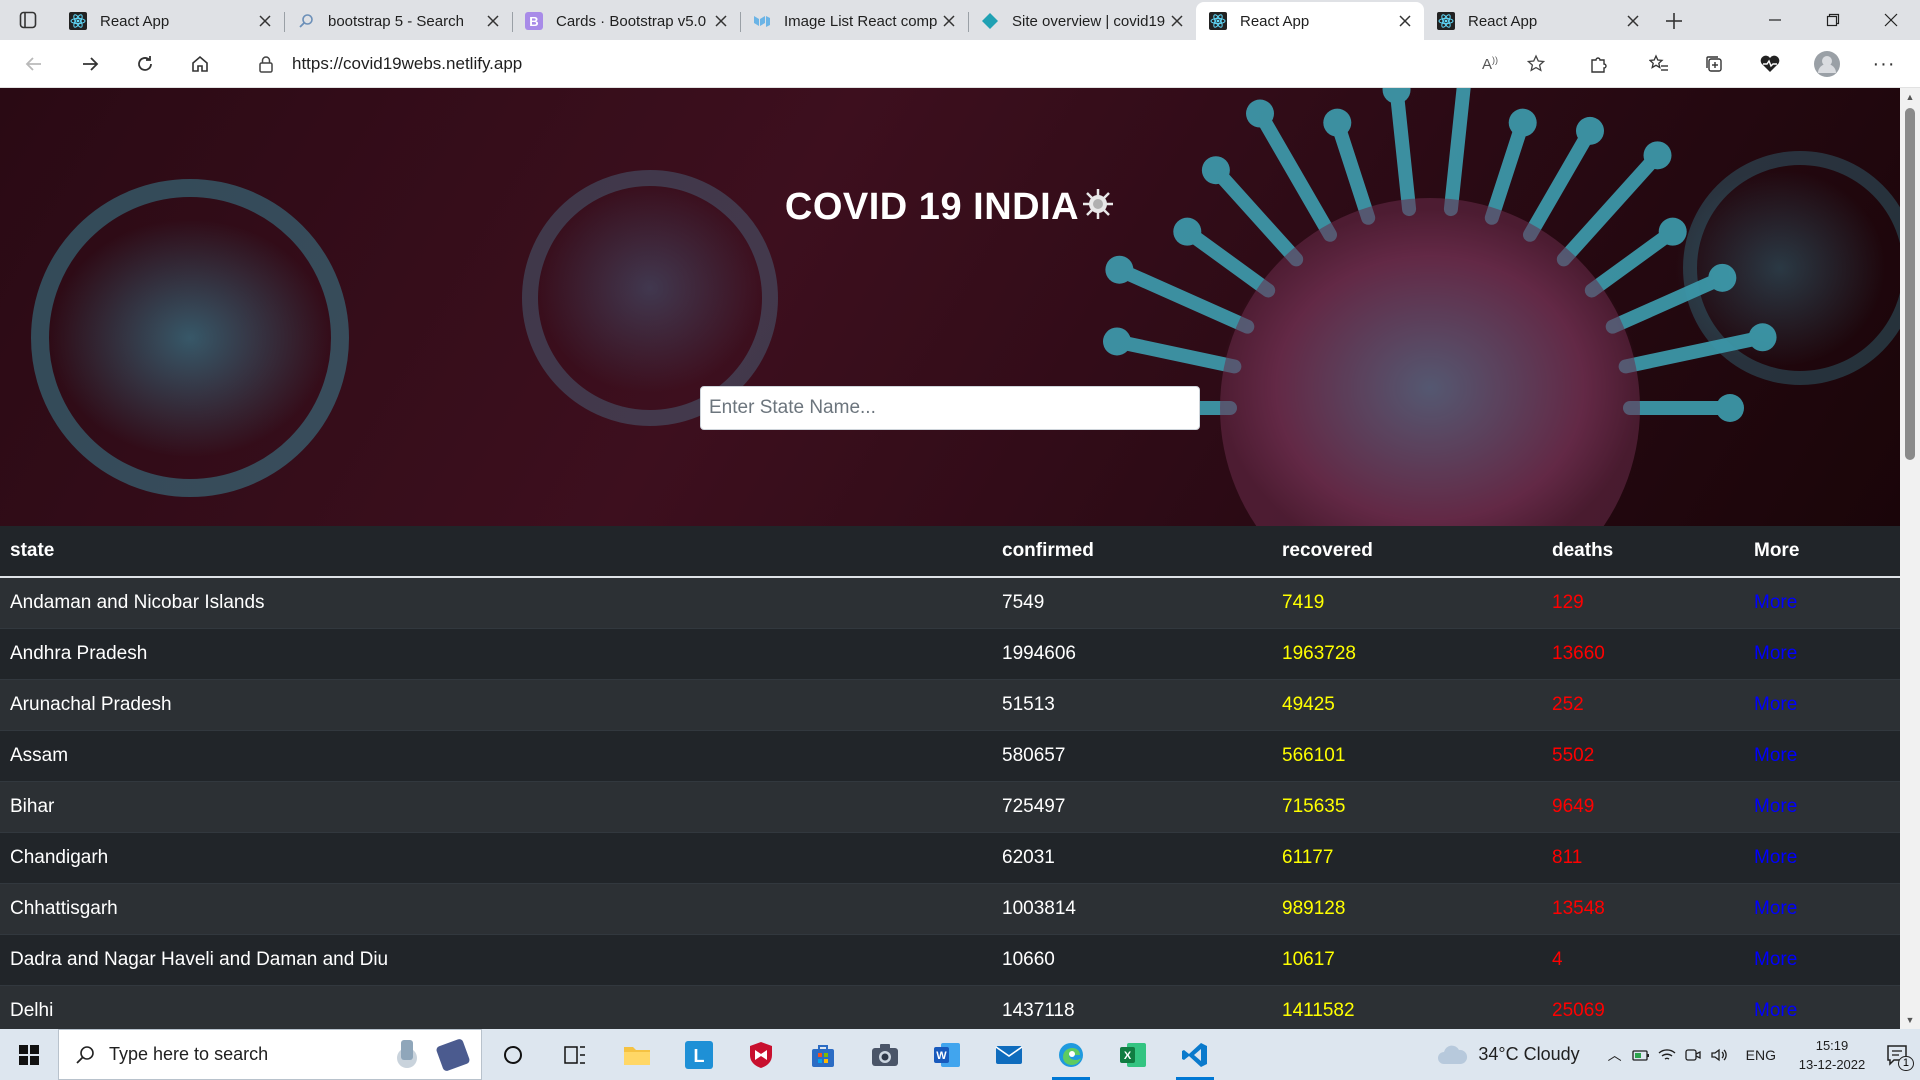 This screenshot has width=1920, height=1080. Describe the element at coordinates (1667, 1054) in the screenshot. I see `wifi-icon` at that location.